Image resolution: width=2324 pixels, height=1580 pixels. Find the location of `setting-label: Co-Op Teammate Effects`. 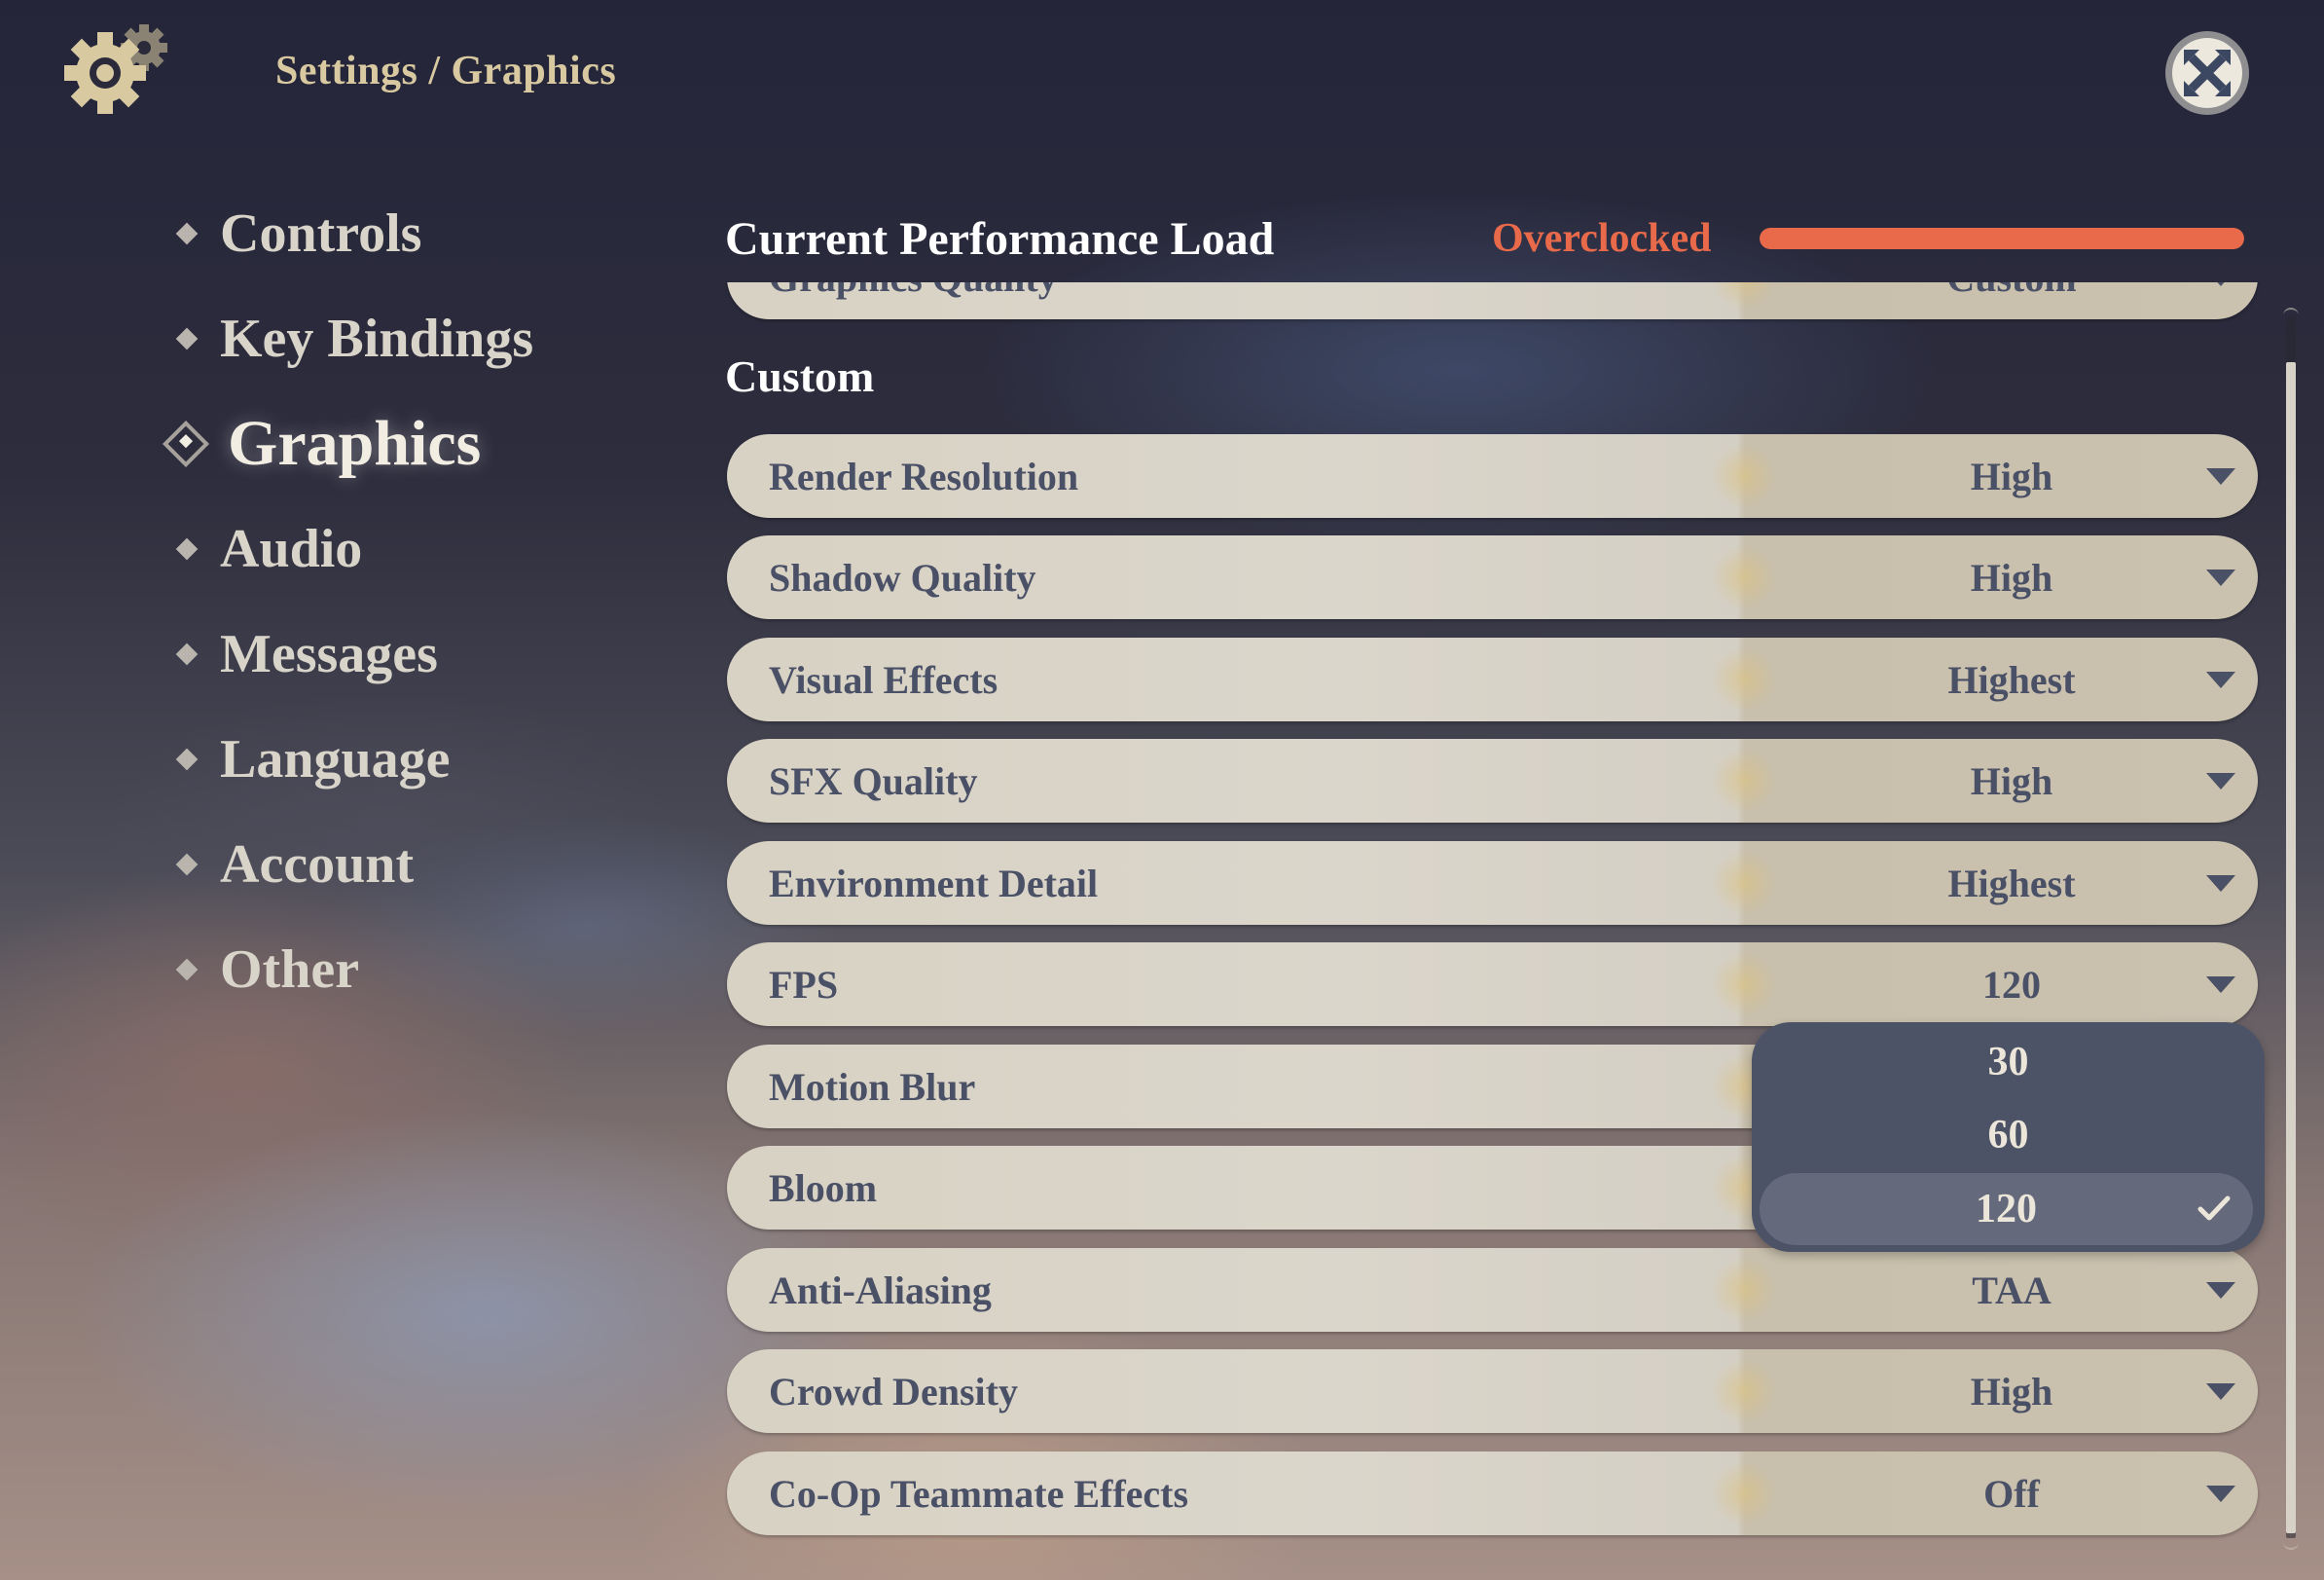

setting-label: Co-Op Teammate Effects is located at coordinates (979, 1493).